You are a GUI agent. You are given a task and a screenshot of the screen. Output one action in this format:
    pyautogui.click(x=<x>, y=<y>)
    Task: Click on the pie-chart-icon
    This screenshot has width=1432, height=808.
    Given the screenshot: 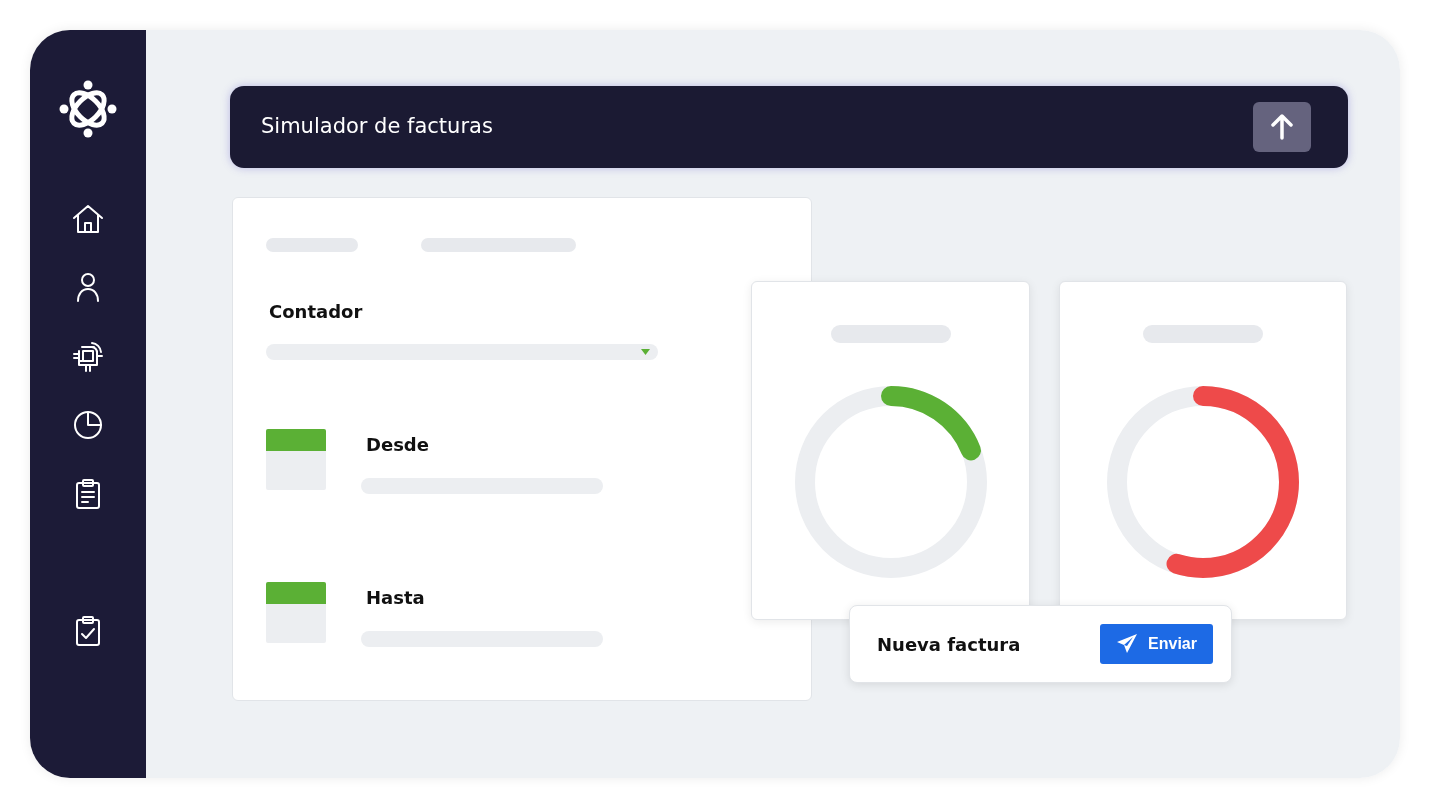 What is the action you would take?
    pyautogui.click(x=88, y=425)
    